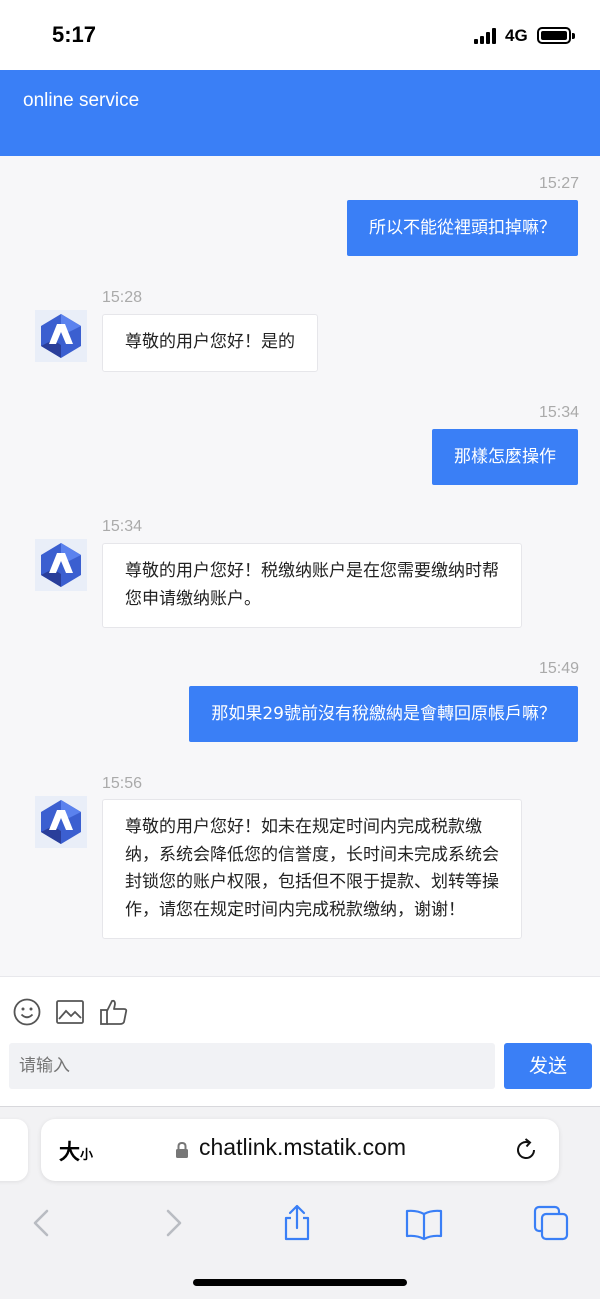 The height and width of the screenshot is (1299, 600). Describe the element at coordinates (424, 1223) in the screenshot. I see `bookmarks-icon` at that location.